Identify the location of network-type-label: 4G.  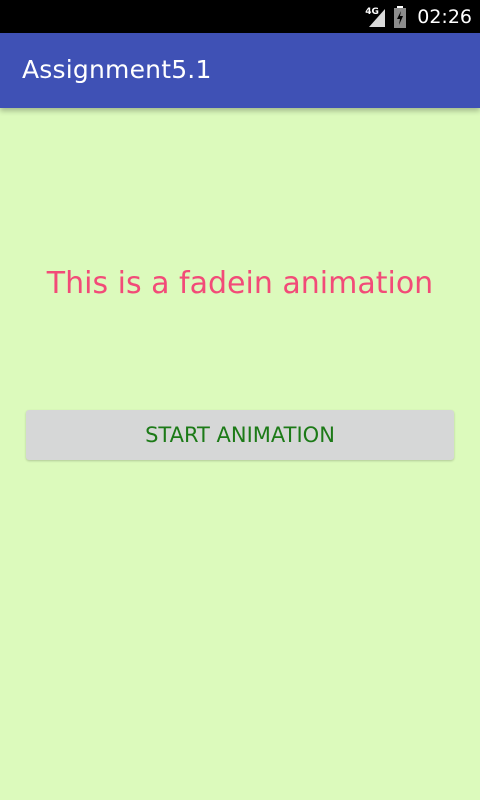
(372, 11).